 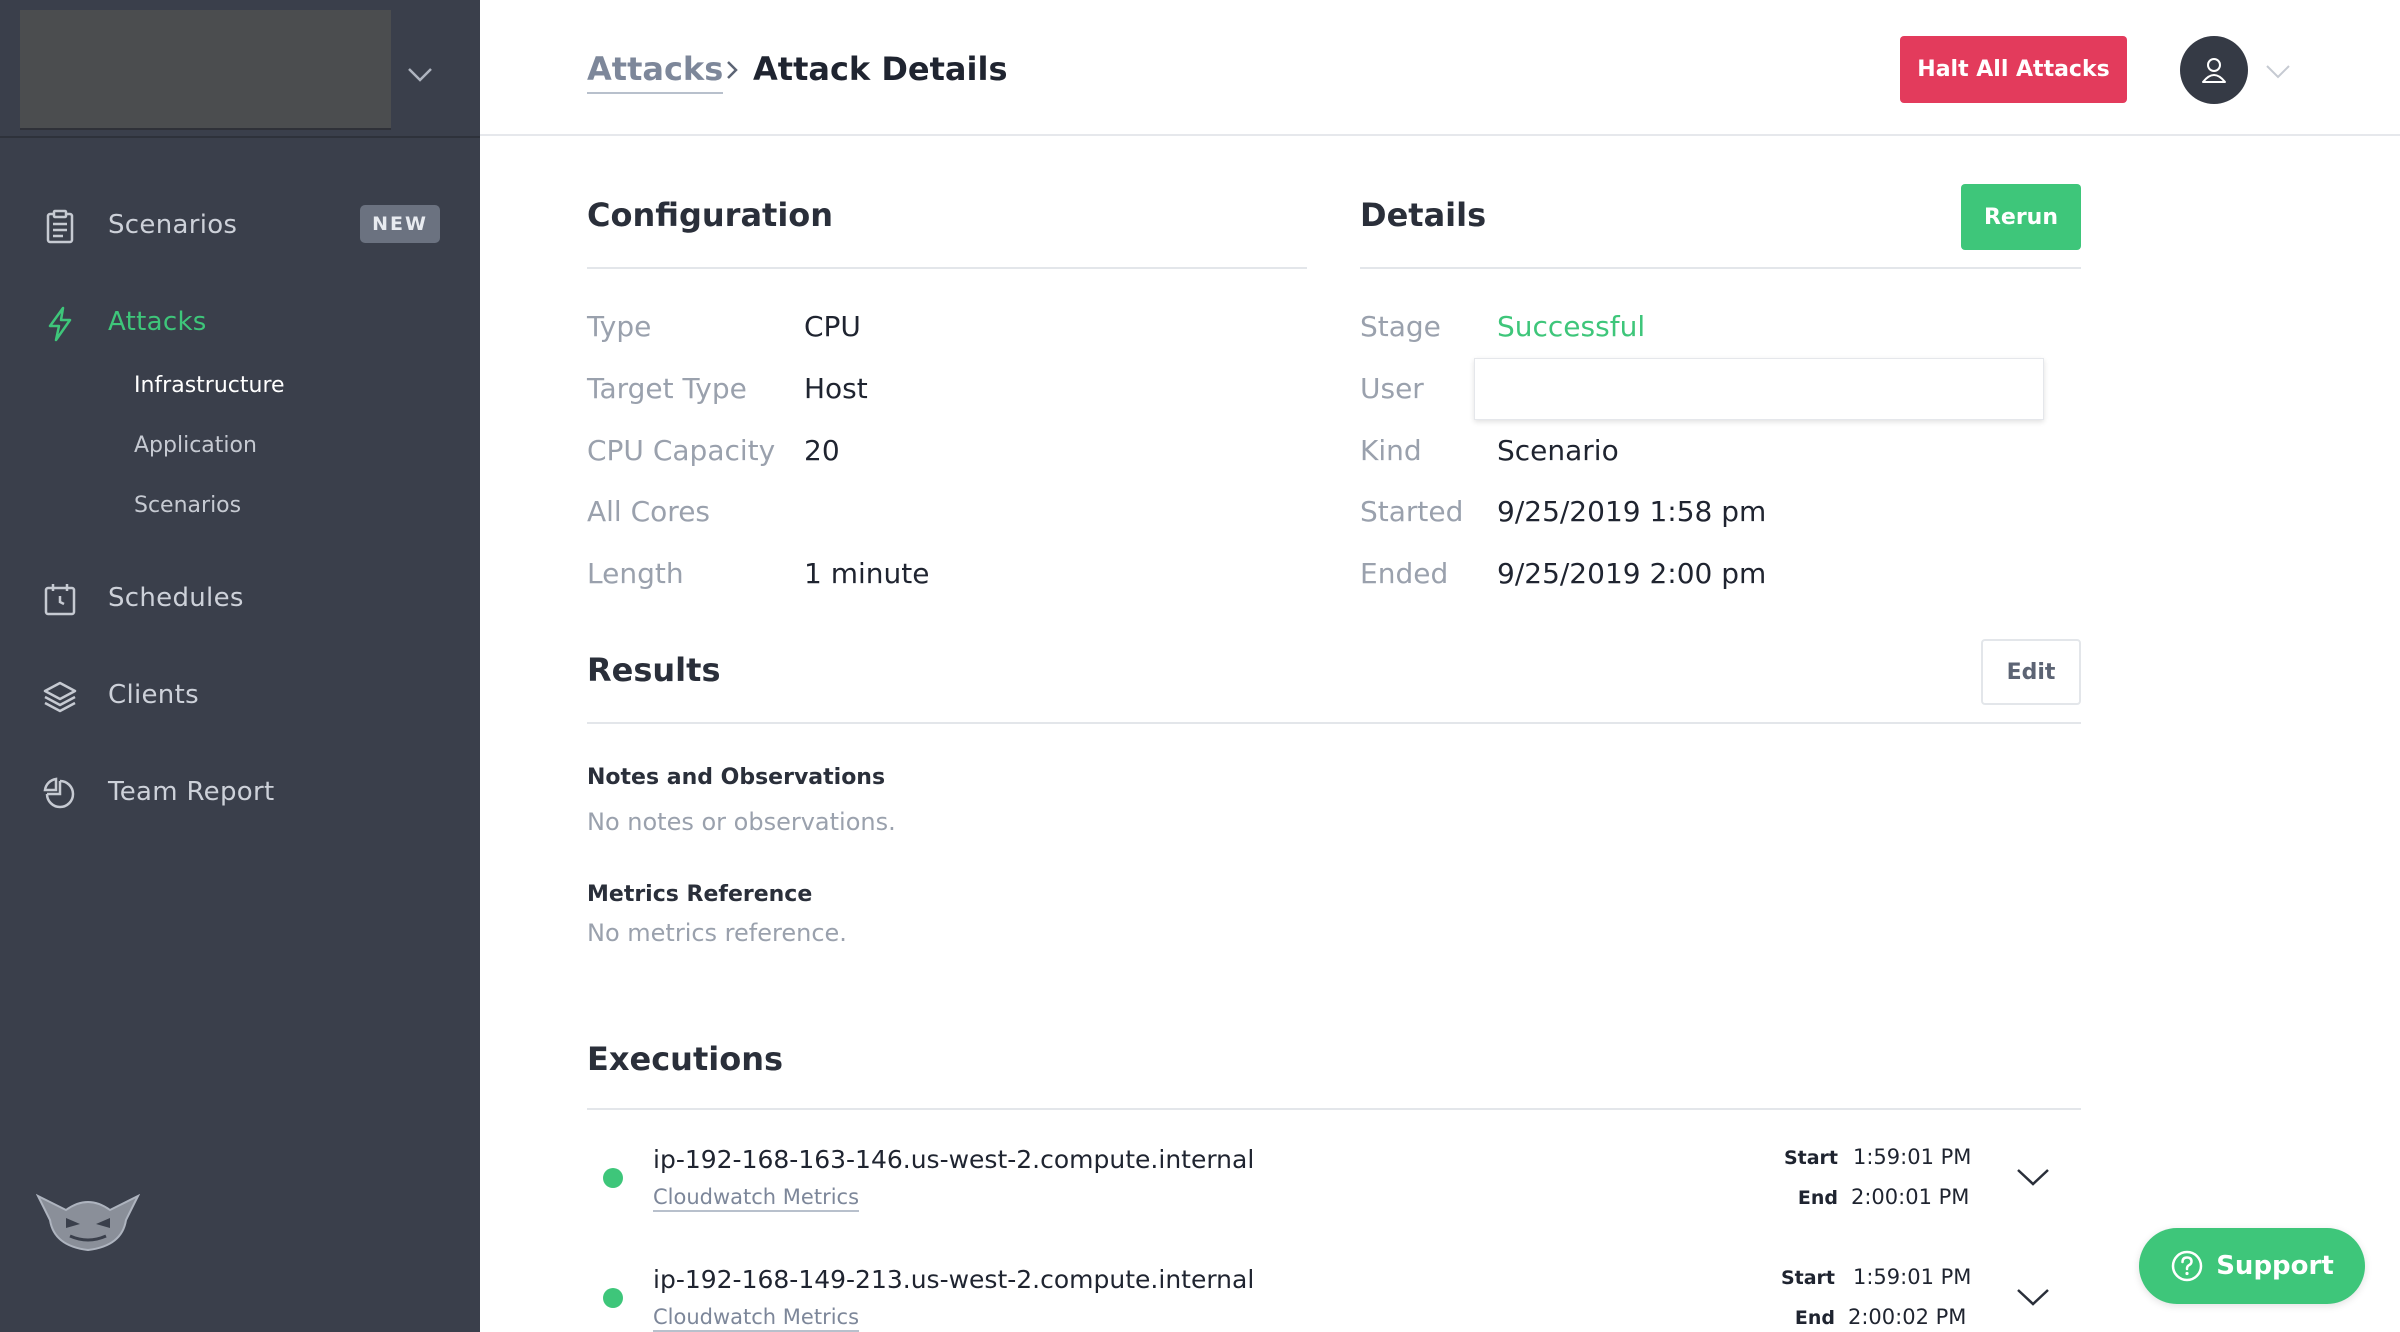 I want to click on config-value-type: CPU, so click(x=832, y=326).